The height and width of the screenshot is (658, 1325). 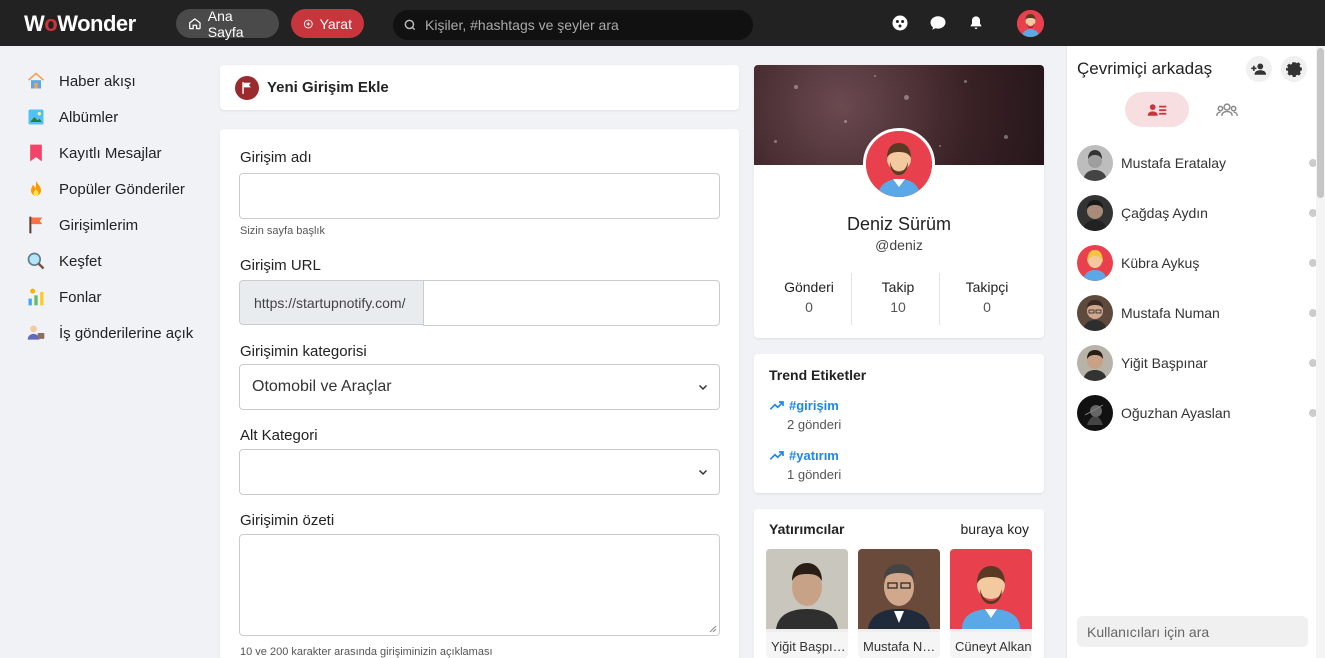 I want to click on investor-card: Mustafa Numan, so click(x=899, y=603).